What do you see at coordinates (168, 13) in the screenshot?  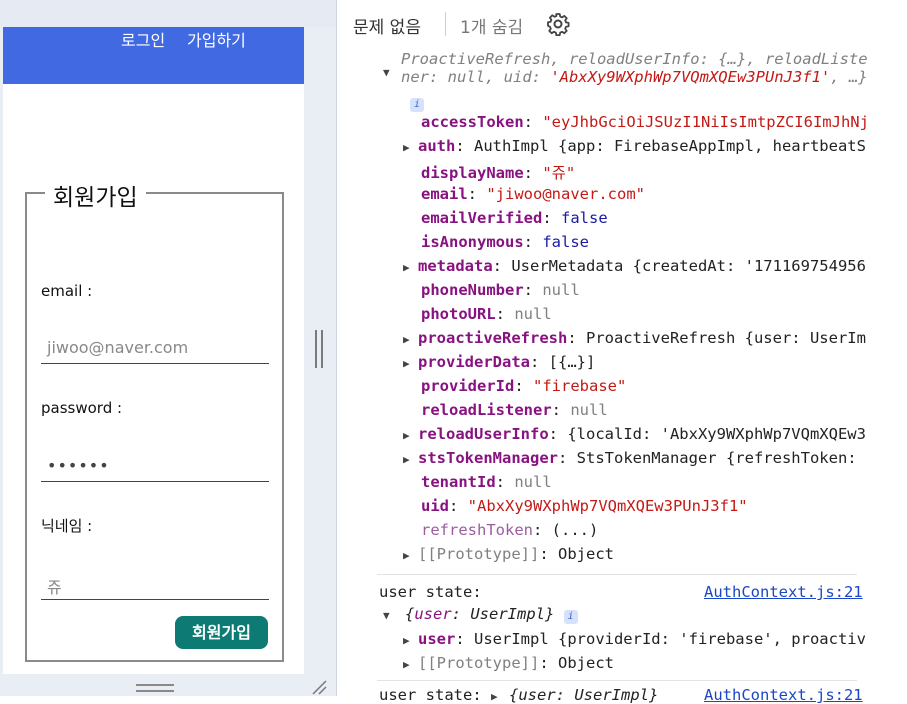 I see `preview-top-strip` at bounding box center [168, 13].